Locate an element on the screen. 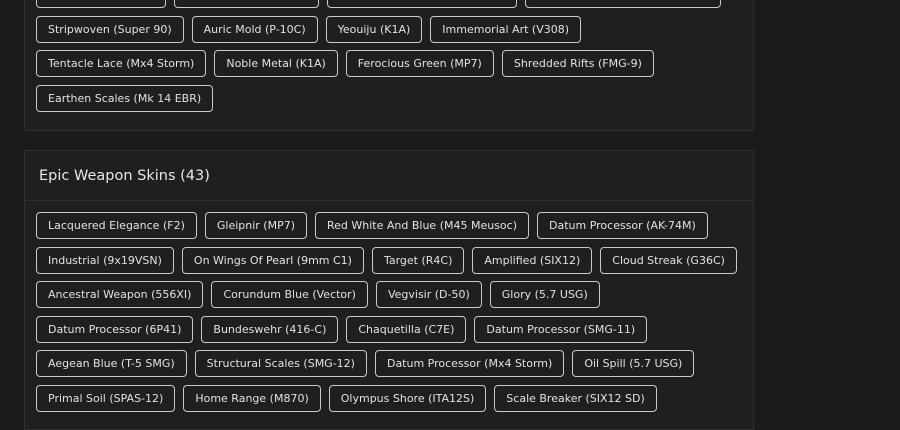 The height and width of the screenshot is (430, 900). weapon-skin-tag: Cloud Streak (G36C) is located at coordinates (668, 260).